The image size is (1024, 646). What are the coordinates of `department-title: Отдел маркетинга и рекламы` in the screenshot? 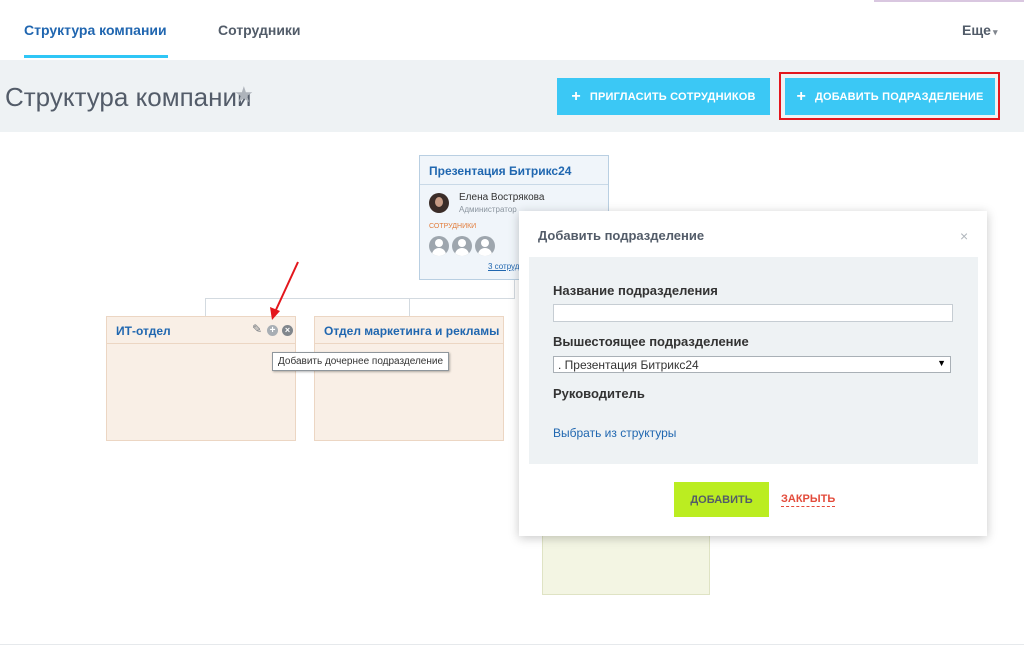 It's located at (411, 331).